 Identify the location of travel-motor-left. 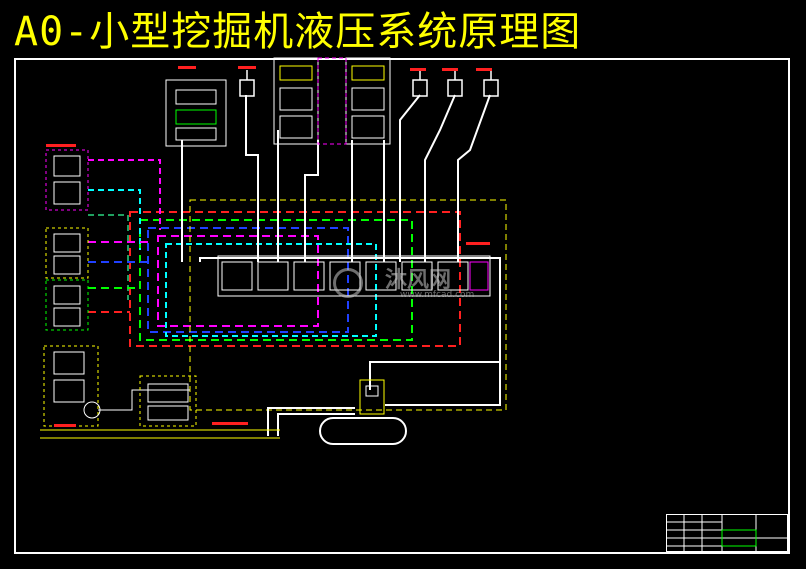
(296, 101).